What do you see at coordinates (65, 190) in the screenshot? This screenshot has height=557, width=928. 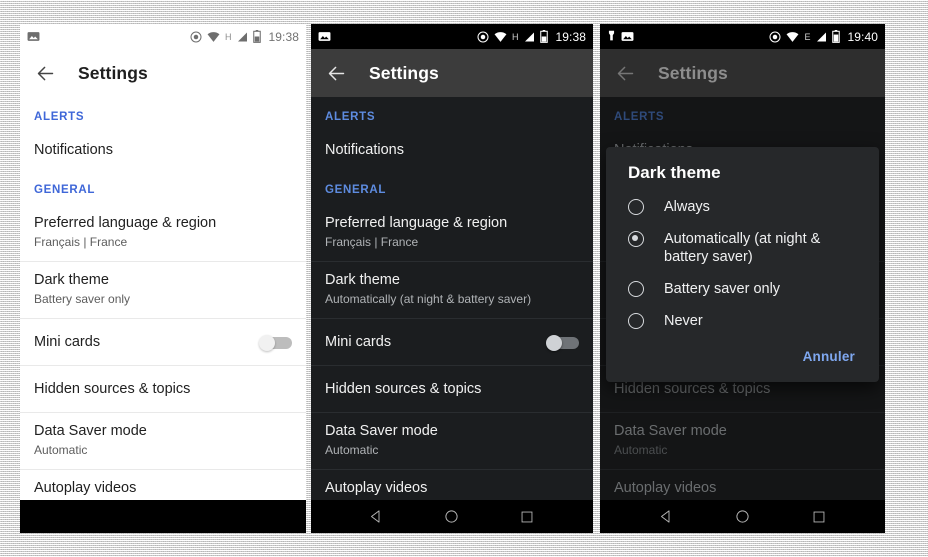 I see `section-header-general: GENERAL` at bounding box center [65, 190].